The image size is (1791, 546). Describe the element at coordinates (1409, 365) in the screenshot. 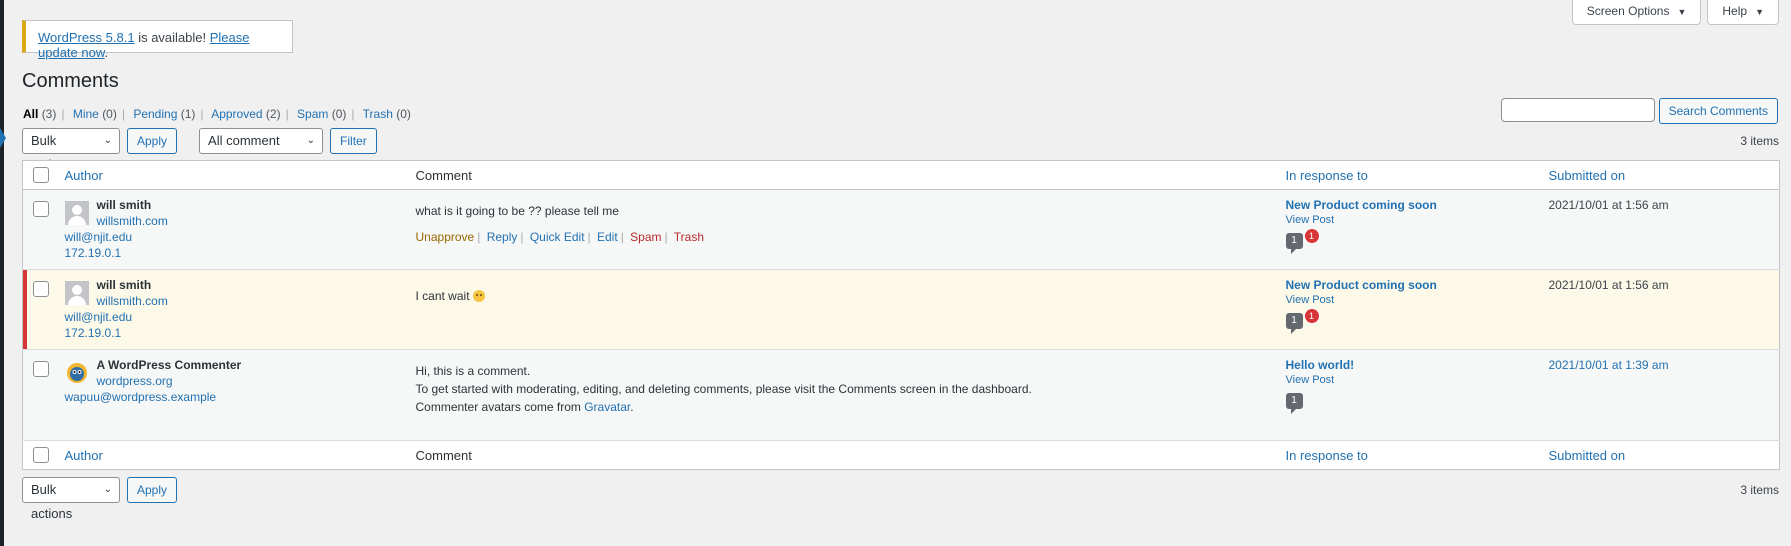

I see `post-title-link: Hello world!` at that location.